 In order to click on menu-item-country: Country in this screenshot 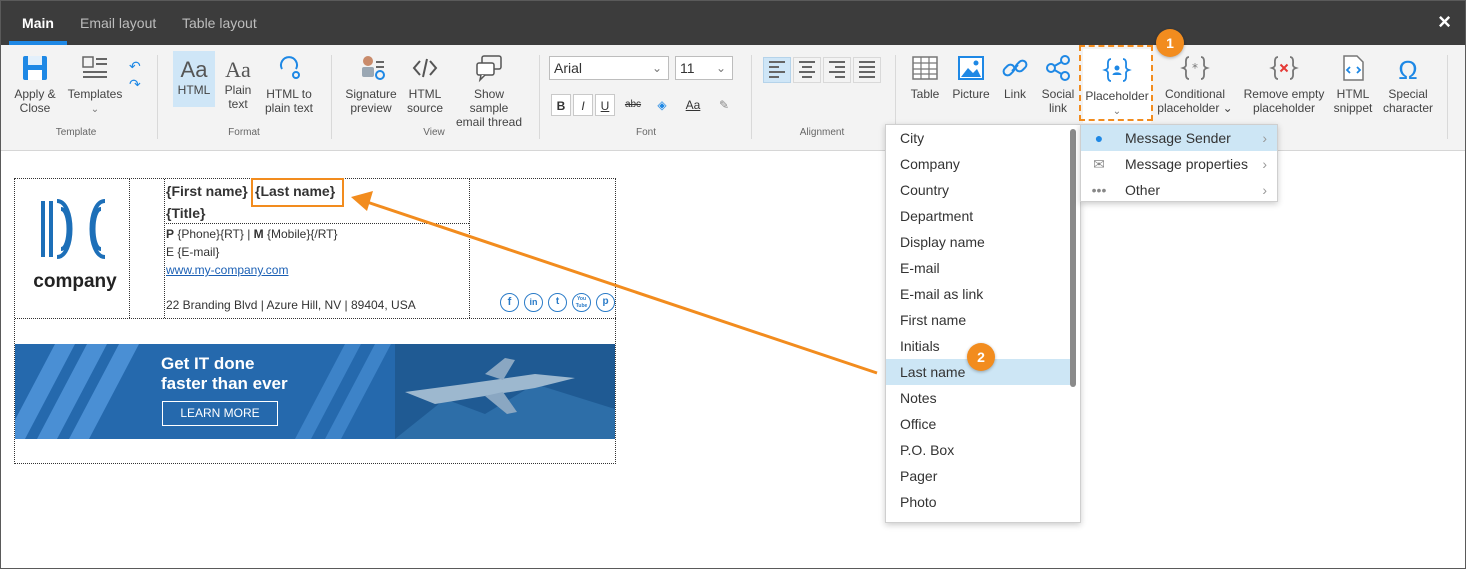, I will do `click(978, 190)`.